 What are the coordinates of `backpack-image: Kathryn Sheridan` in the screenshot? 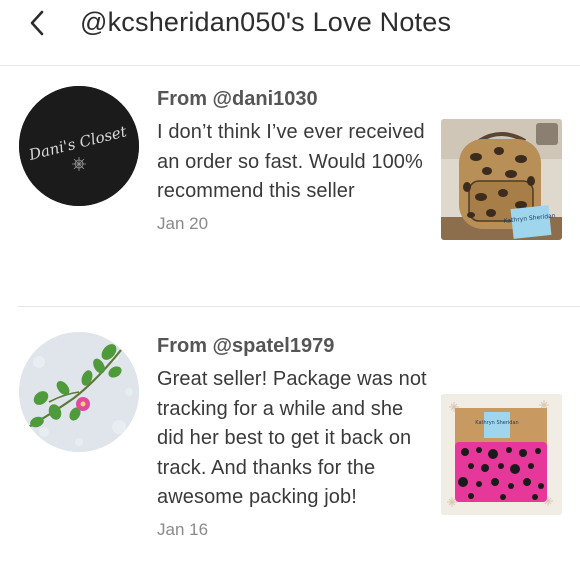 It's located at (501, 179).